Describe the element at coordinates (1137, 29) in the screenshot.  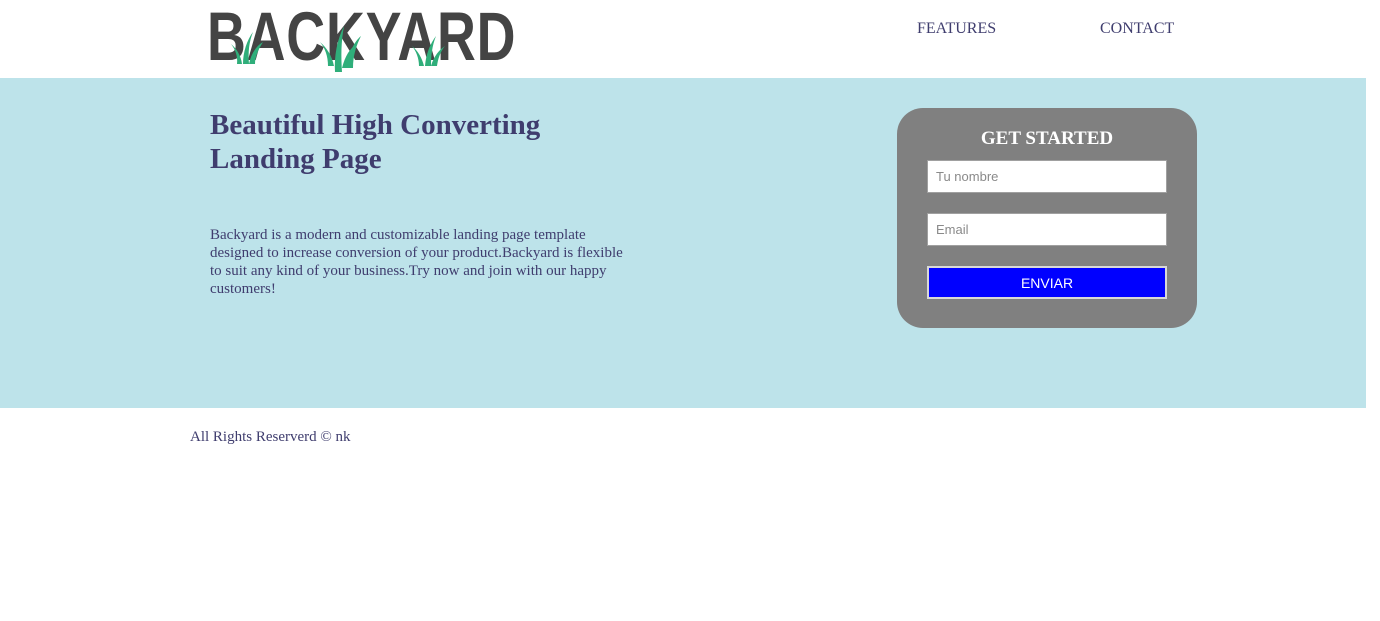
I see `nav-link-contact: CONTACT` at that location.